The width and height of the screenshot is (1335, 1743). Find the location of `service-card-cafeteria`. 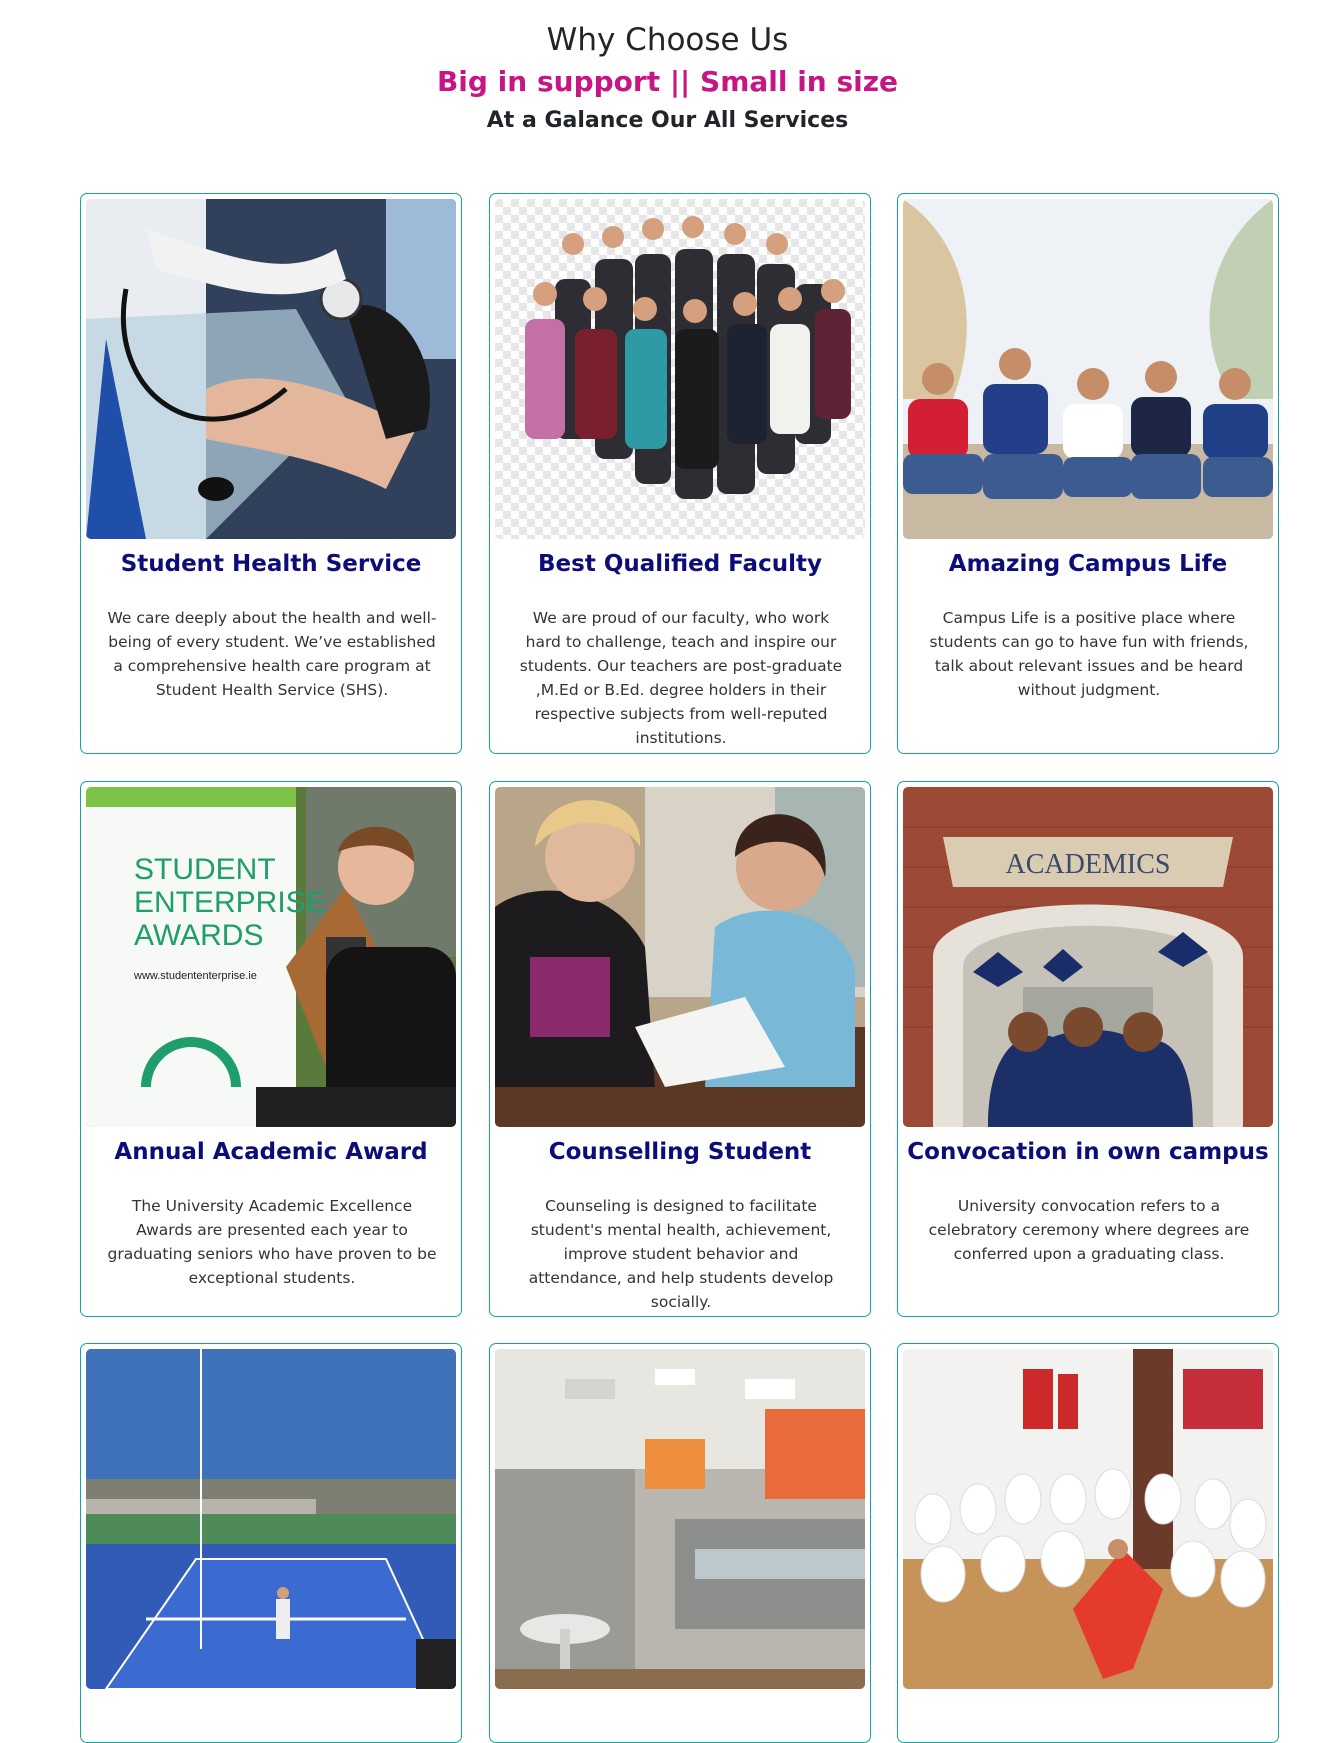

service-card-cafeteria is located at coordinates (680, 1543).